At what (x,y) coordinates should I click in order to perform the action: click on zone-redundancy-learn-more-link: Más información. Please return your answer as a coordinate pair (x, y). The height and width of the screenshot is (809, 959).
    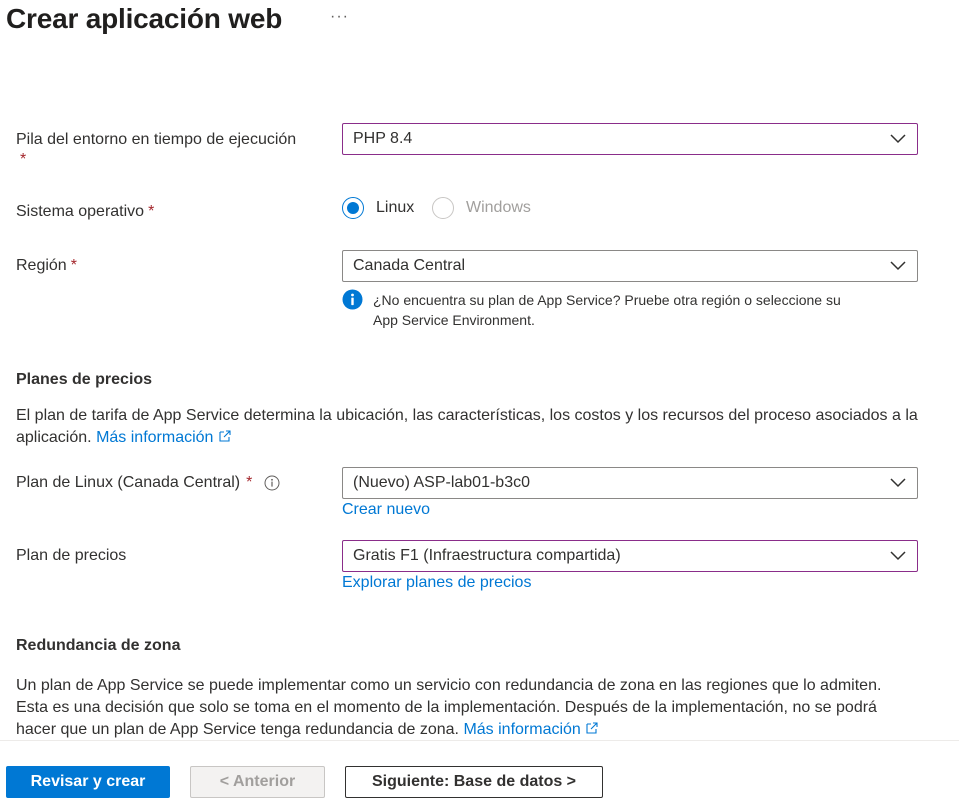
    Looking at the image, I should click on (531, 729).